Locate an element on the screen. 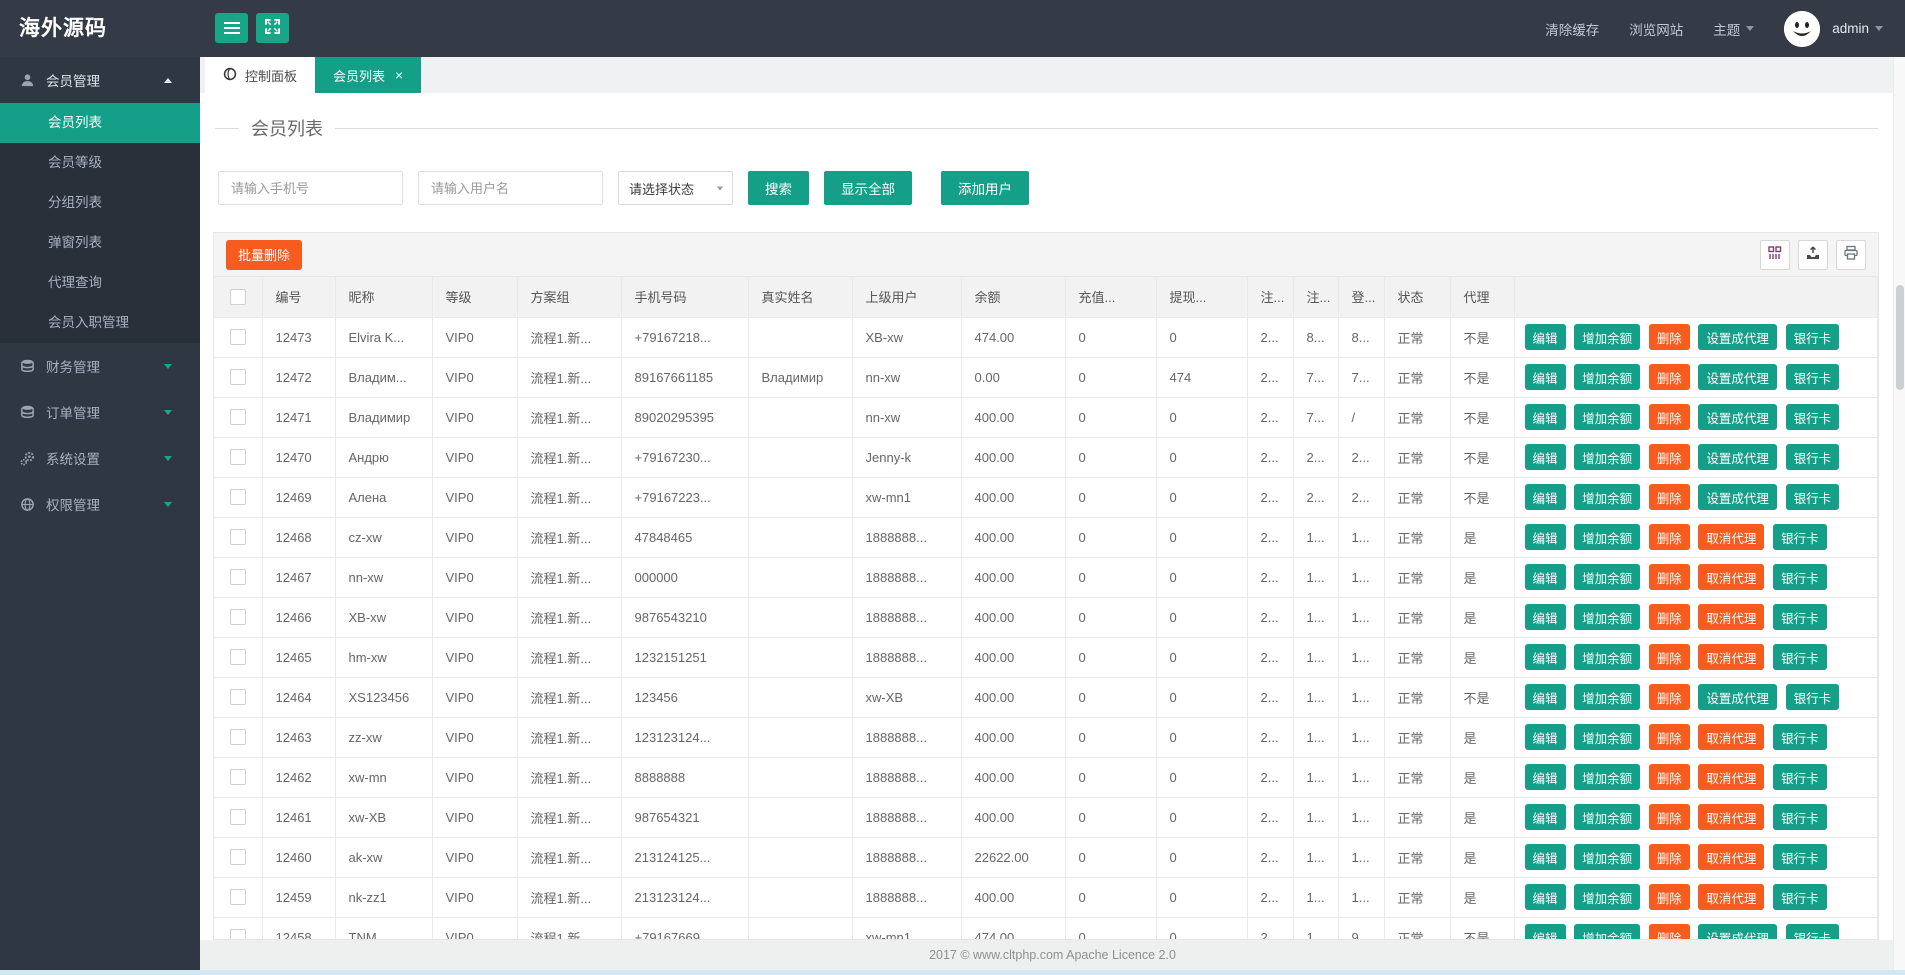  sidebar-item-permission-management: 权限管理 is located at coordinates (100, 504).